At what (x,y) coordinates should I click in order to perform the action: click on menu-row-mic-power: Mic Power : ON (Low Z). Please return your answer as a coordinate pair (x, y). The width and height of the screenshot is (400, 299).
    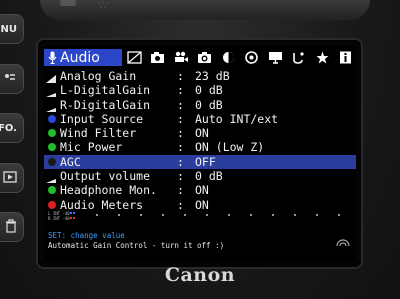
    Looking at the image, I should click on (200, 147).